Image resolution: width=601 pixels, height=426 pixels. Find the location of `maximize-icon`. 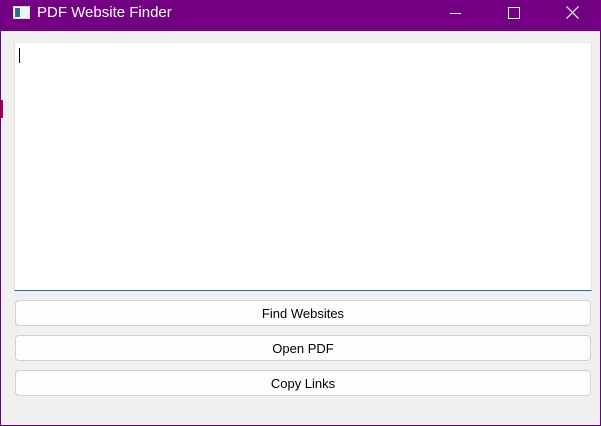

maximize-icon is located at coordinates (514, 12).